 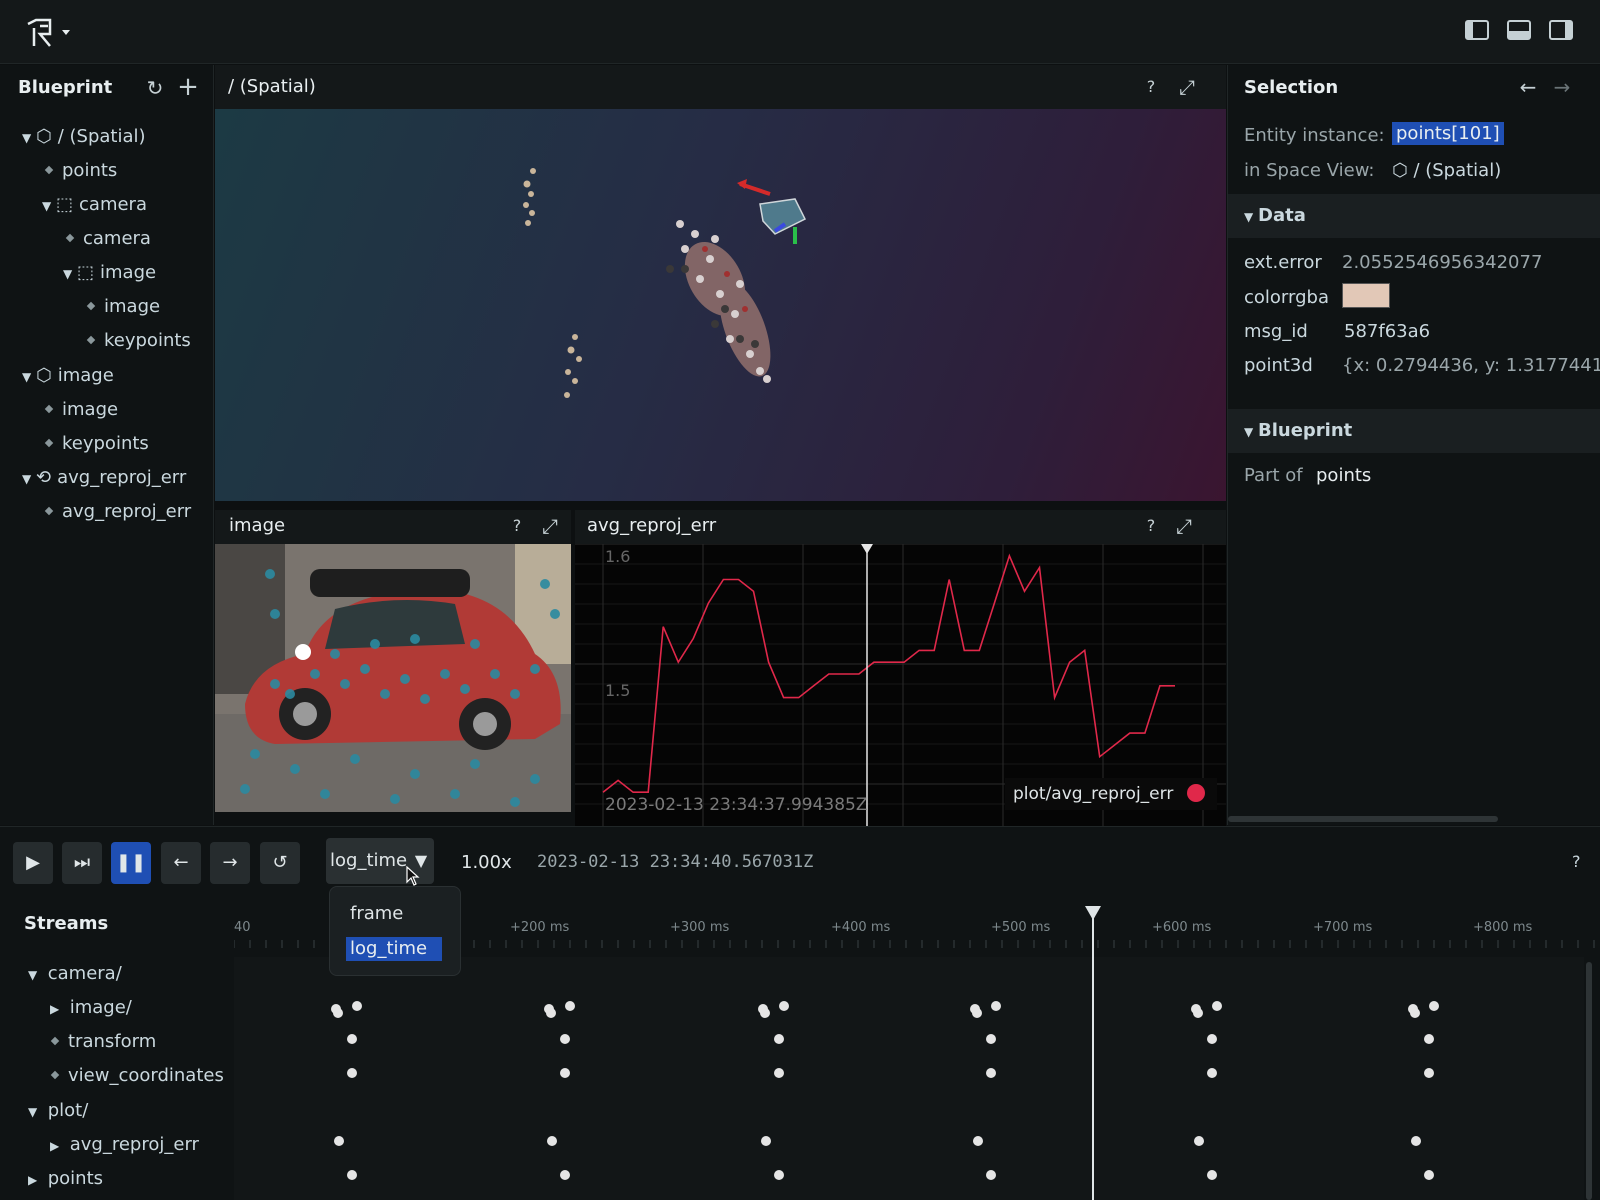 What do you see at coordinates (188, 87) in the screenshot?
I see `add-icon: +` at bounding box center [188, 87].